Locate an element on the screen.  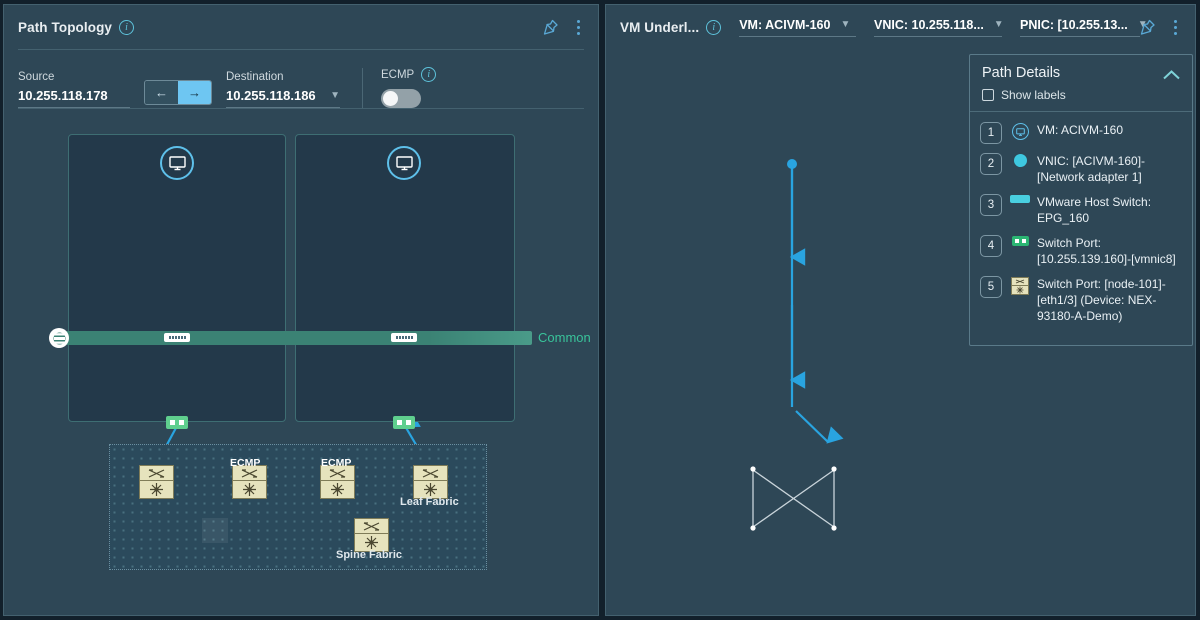
step-number: 2 is located at coordinates (991, 164).